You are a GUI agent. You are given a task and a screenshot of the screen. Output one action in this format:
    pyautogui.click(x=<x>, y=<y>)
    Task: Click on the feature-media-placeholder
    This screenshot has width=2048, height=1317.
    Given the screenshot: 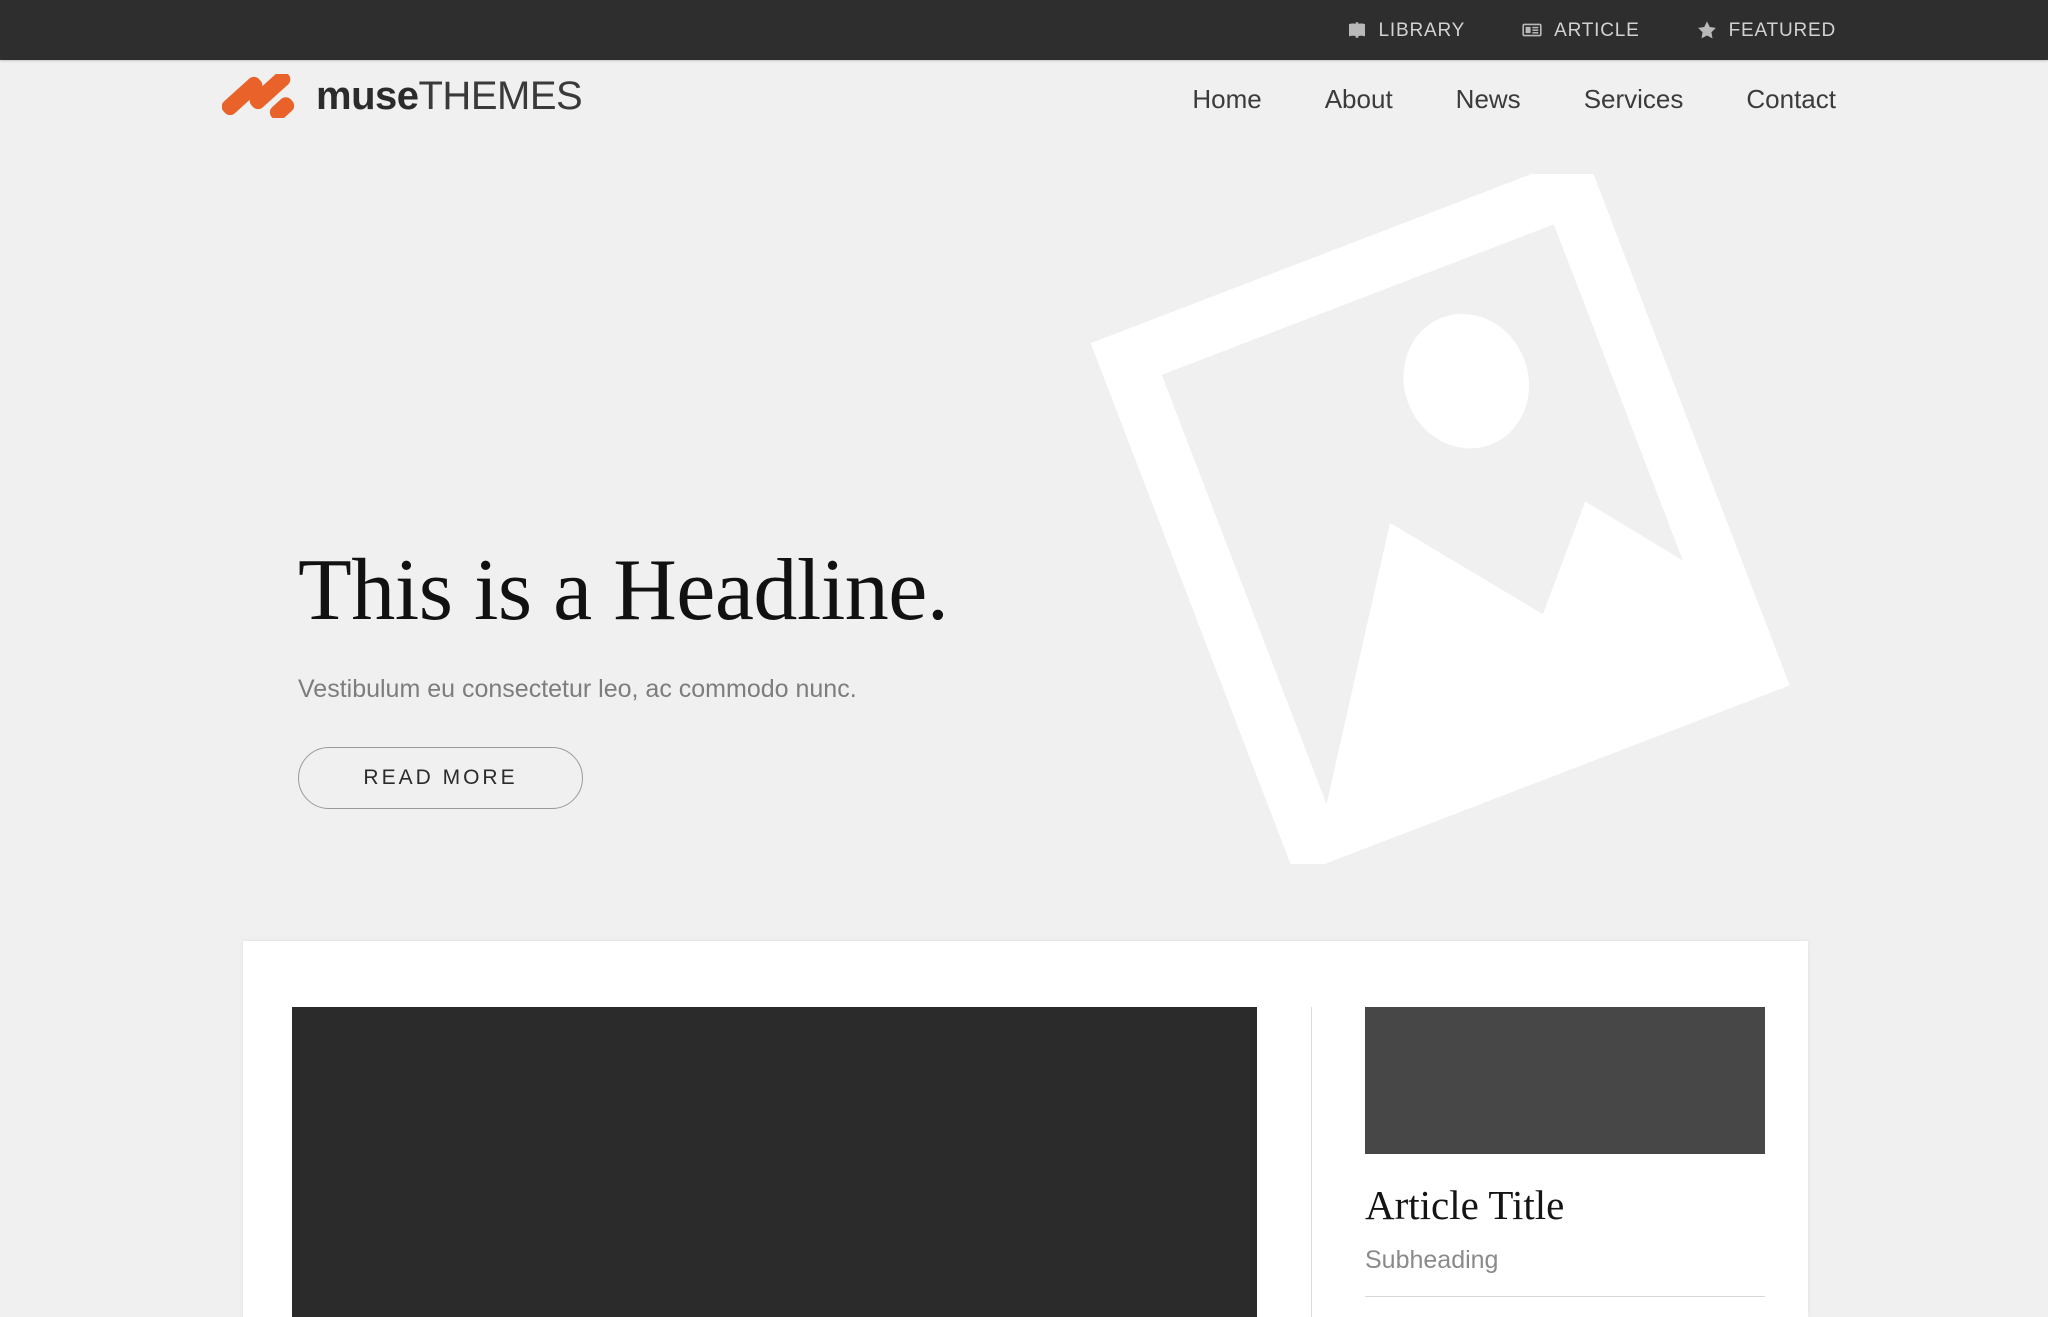 What is the action you would take?
    pyautogui.click(x=774, y=1162)
    